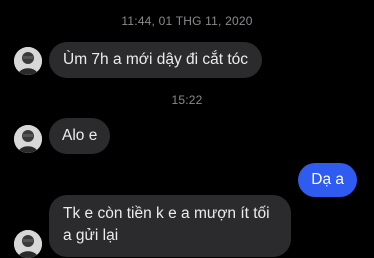  Describe the element at coordinates (187, 100) in the screenshot. I see `timestamp-divider: 15:22` at that location.